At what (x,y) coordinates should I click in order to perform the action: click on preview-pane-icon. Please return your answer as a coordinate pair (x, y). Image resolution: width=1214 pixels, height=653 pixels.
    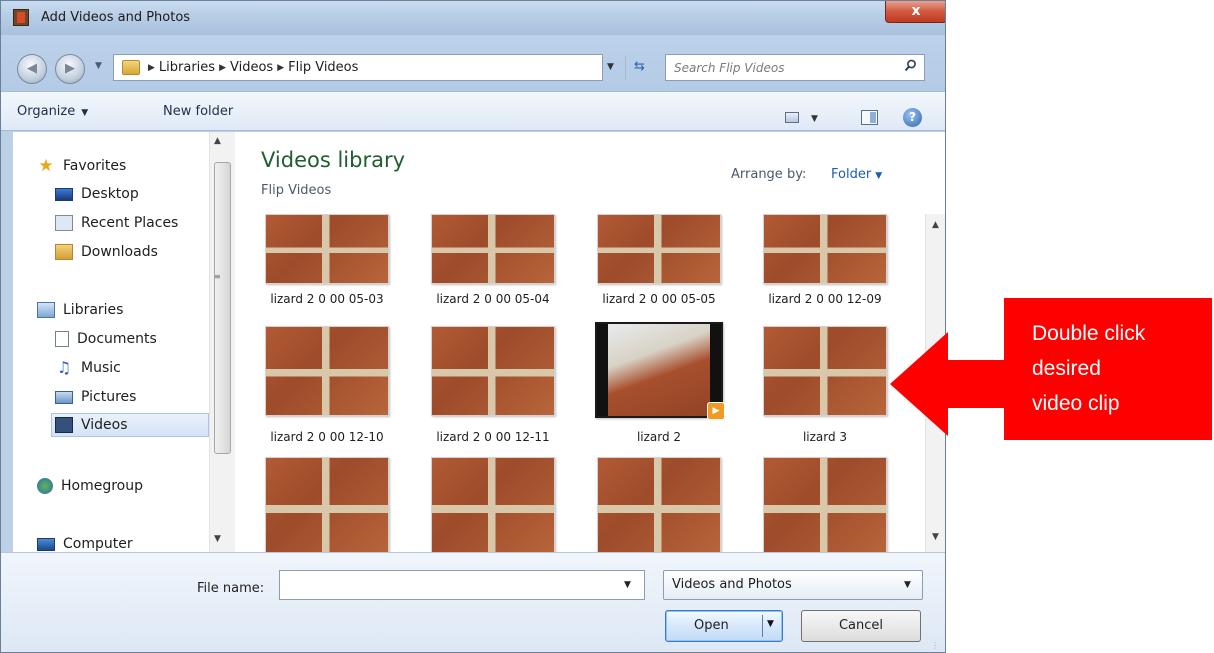
    Looking at the image, I should click on (869, 117).